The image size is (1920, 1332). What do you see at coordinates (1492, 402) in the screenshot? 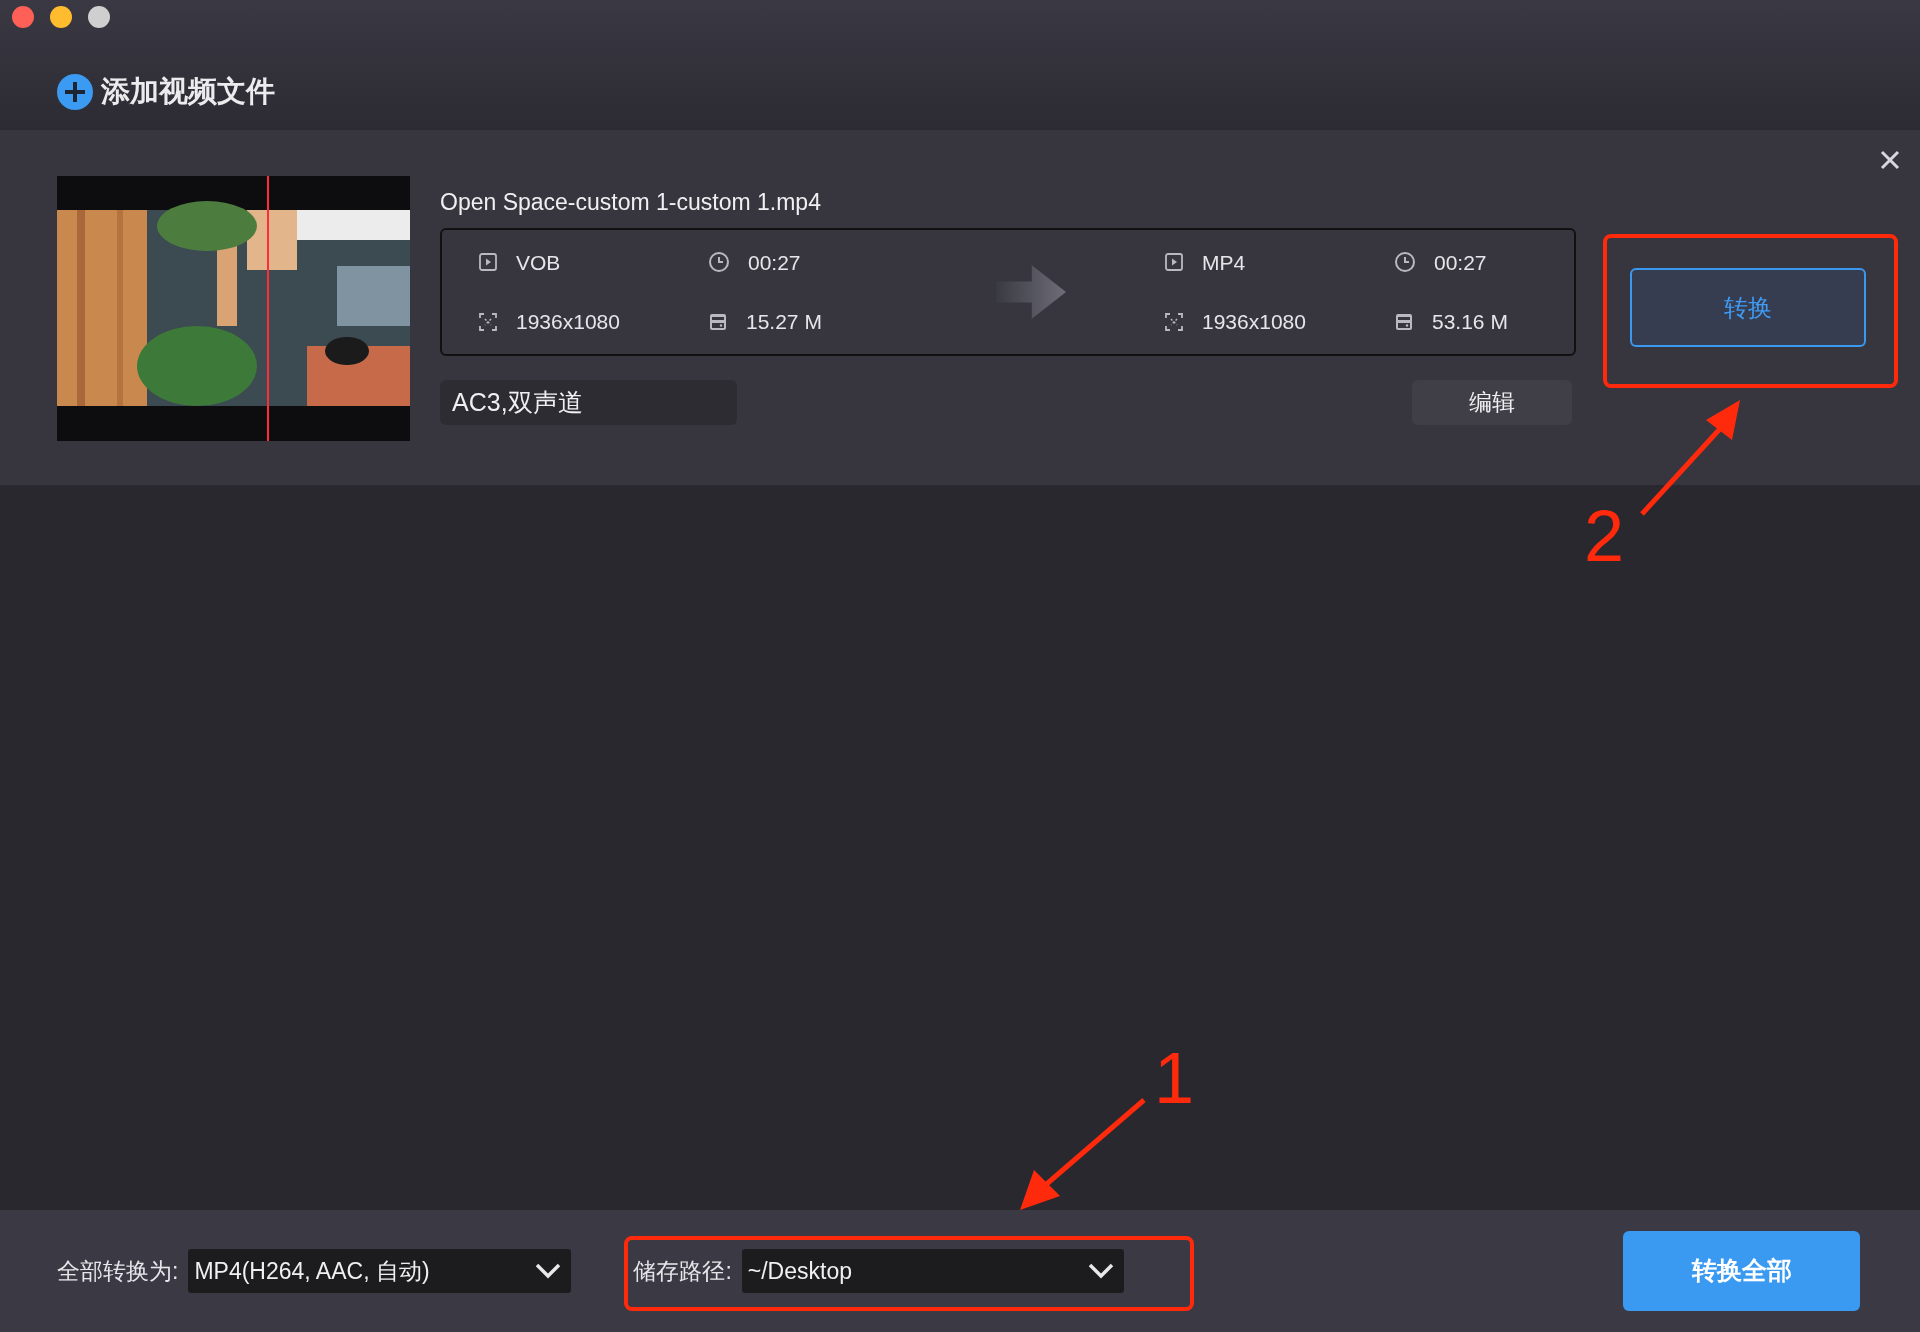
I see `edit-button: 编辑` at bounding box center [1492, 402].